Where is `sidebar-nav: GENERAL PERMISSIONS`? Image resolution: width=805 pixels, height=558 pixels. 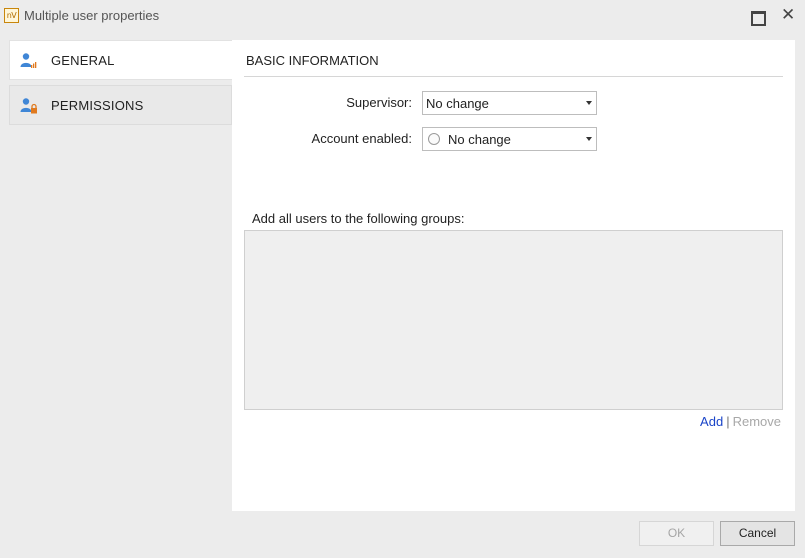
sidebar-nav: GENERAL PERMISSIONS is located at coordinates (120, 83).